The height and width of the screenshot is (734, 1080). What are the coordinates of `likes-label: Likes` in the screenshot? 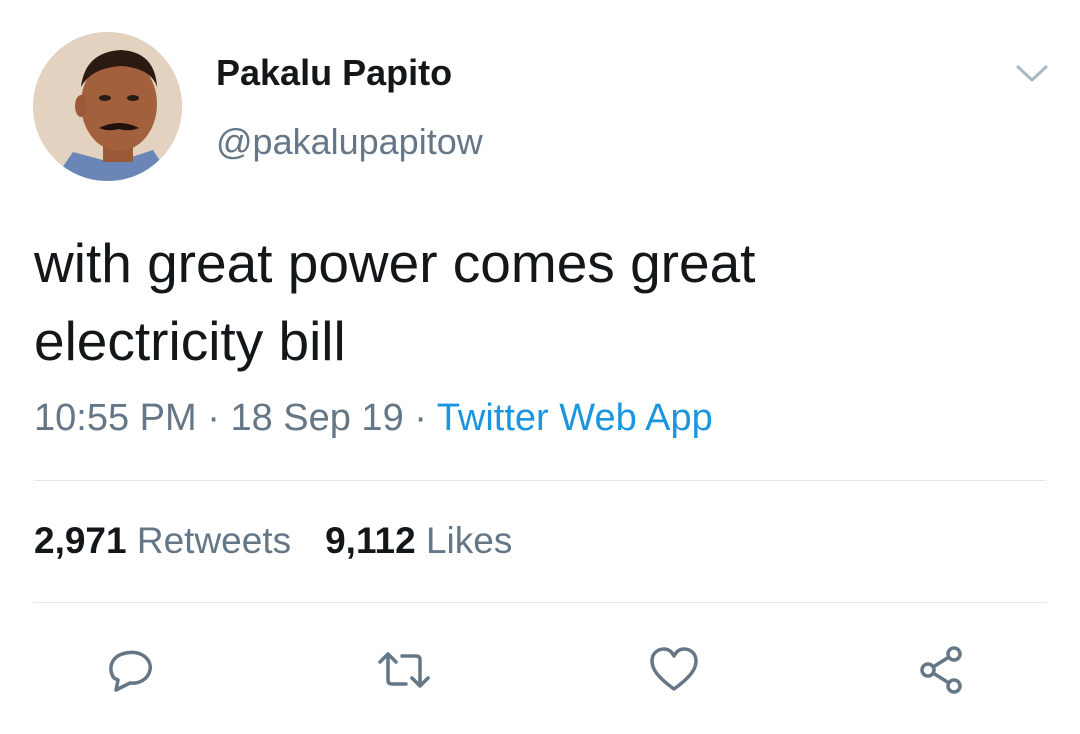 It's located at (469, 540).